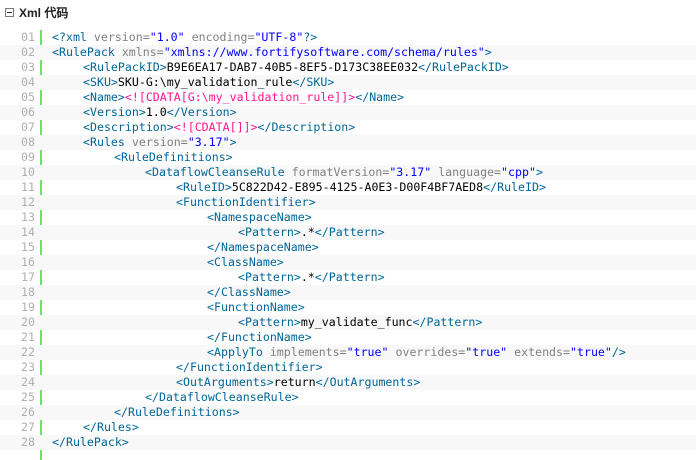 The image size is (696, 460). Describe the element at coordinates (348, 112) in the screenshot. I see `code-line: 06 <Version>1.0</Version>` at that location.